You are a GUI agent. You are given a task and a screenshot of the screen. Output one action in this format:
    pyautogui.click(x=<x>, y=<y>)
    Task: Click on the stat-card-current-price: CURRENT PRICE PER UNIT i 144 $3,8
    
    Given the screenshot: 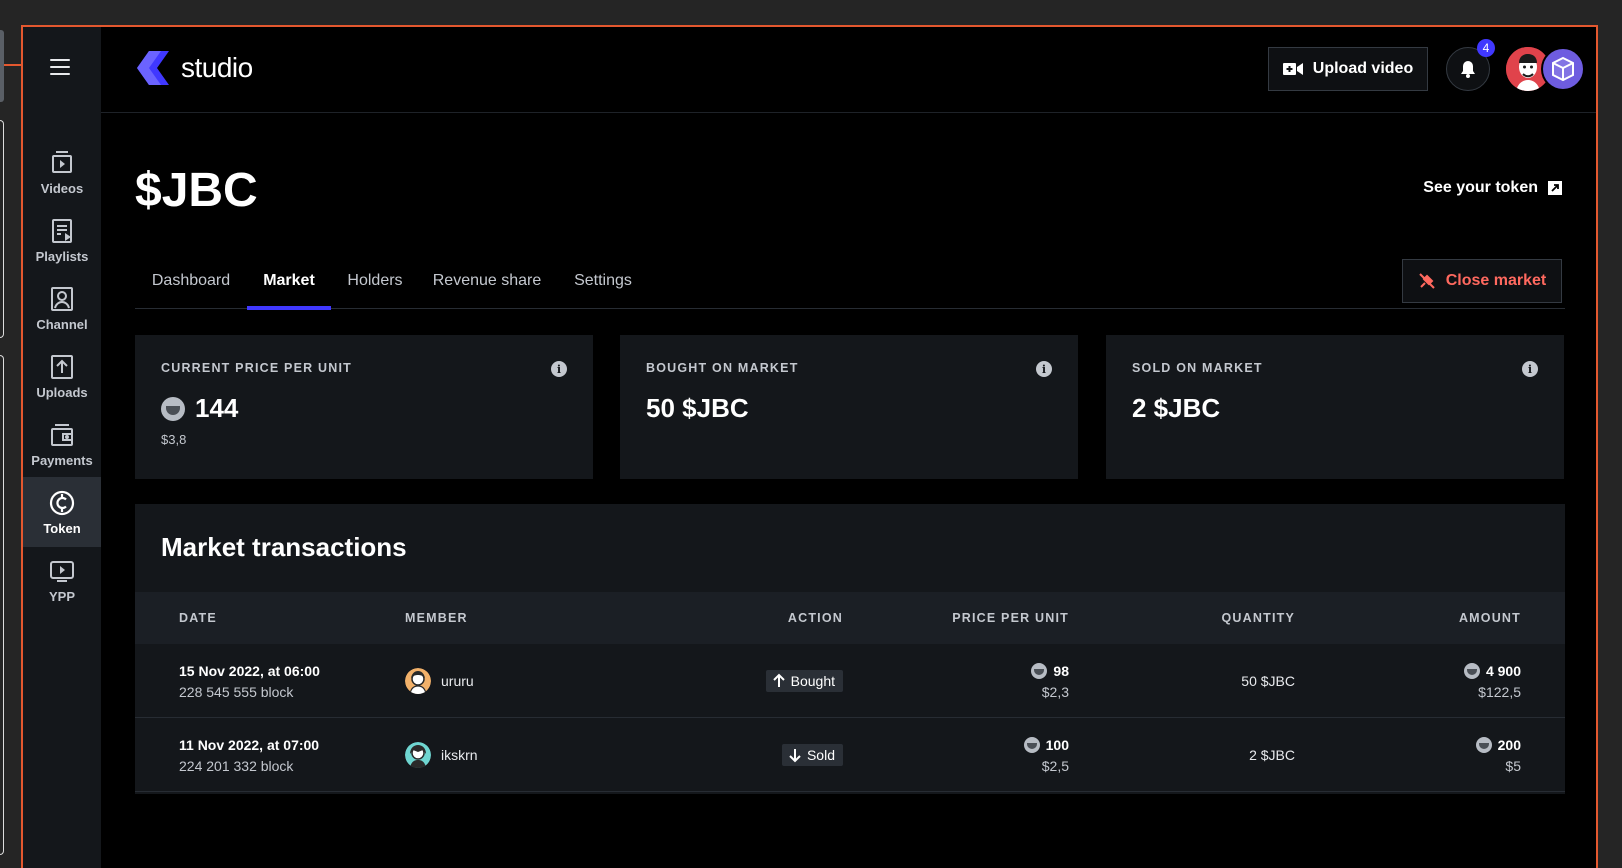 What is the action you would take?
    pyautogui.click(x=364, y=407)
    